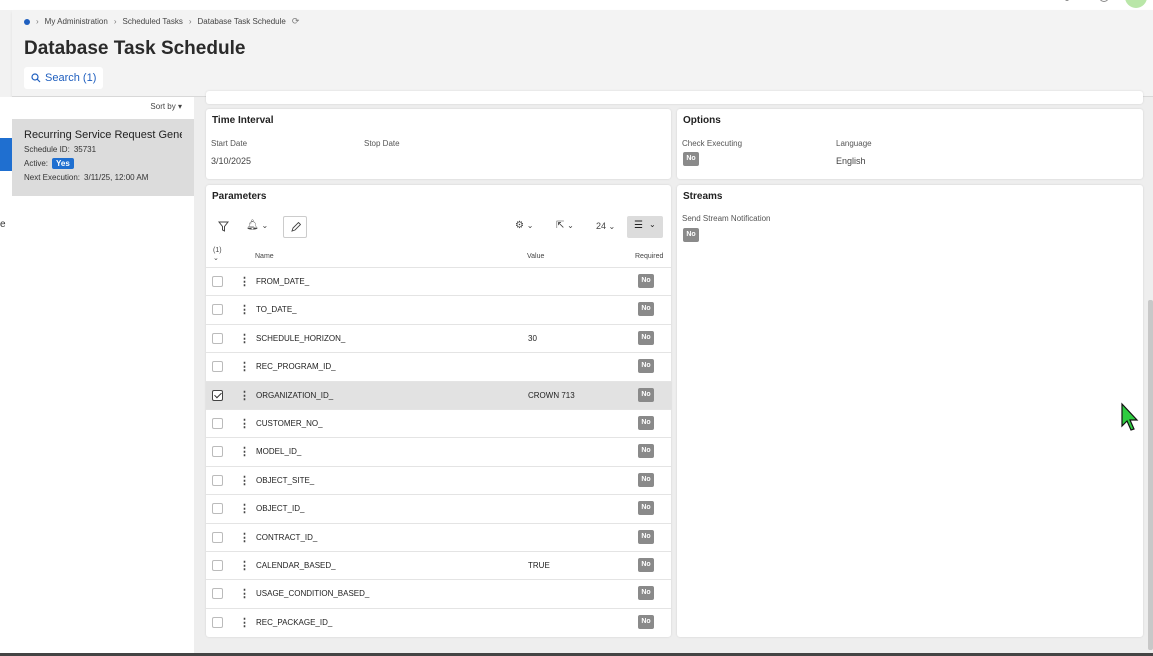 The width and height of the screenshot is (1153, 656). Describe the element at coordinates (103, 149) in the screenshot. I see `schedule-id-line: Schedule ID: 35731` at that location.